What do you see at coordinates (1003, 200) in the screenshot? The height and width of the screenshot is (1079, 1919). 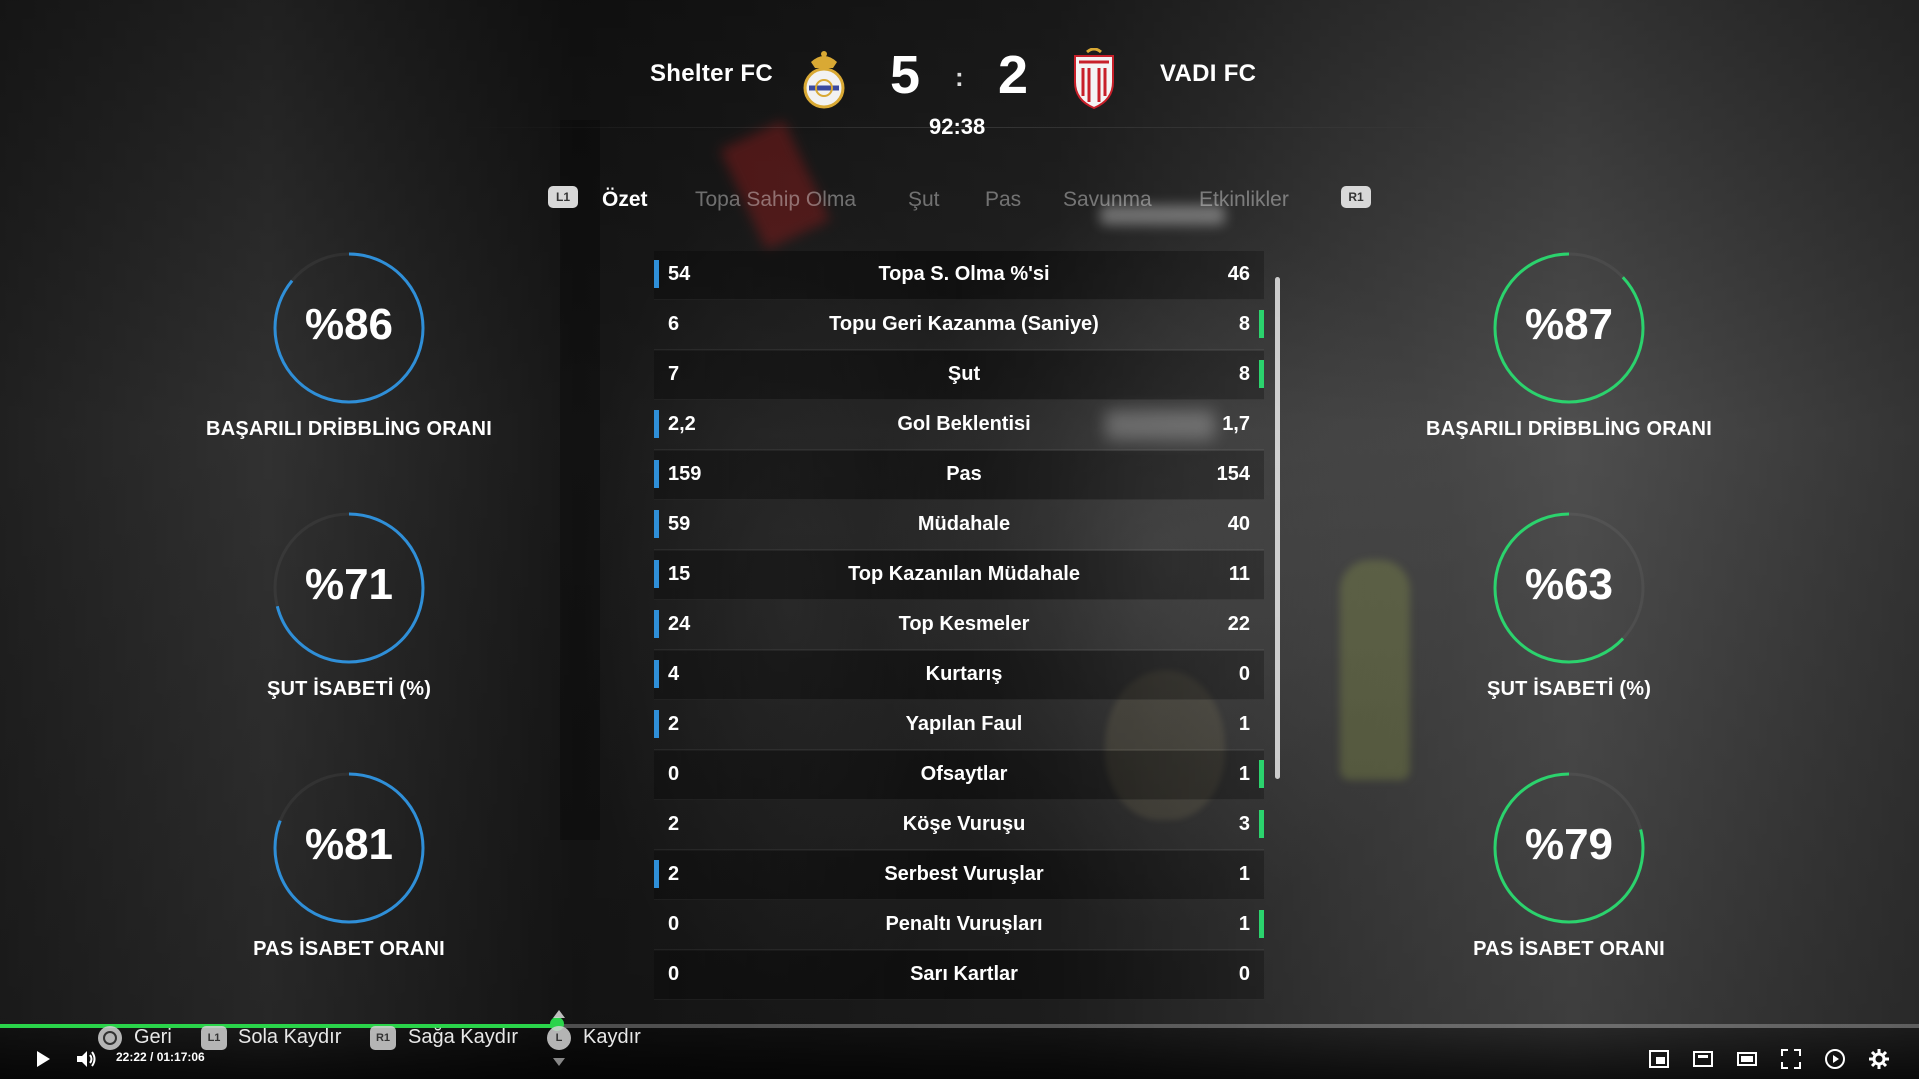 I see `tab-4: Pas` at bounding box center [1003, 200].